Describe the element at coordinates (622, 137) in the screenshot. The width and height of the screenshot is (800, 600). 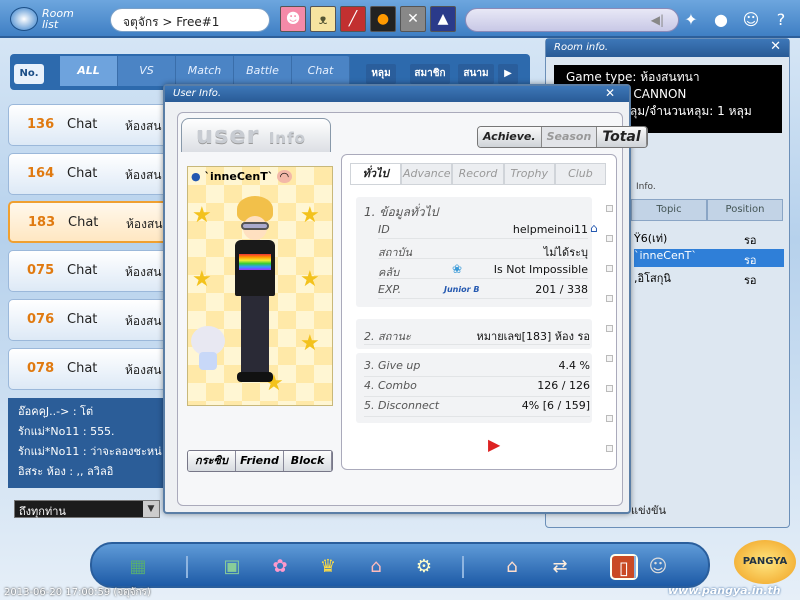
I see `tab-total: Total` at that location.